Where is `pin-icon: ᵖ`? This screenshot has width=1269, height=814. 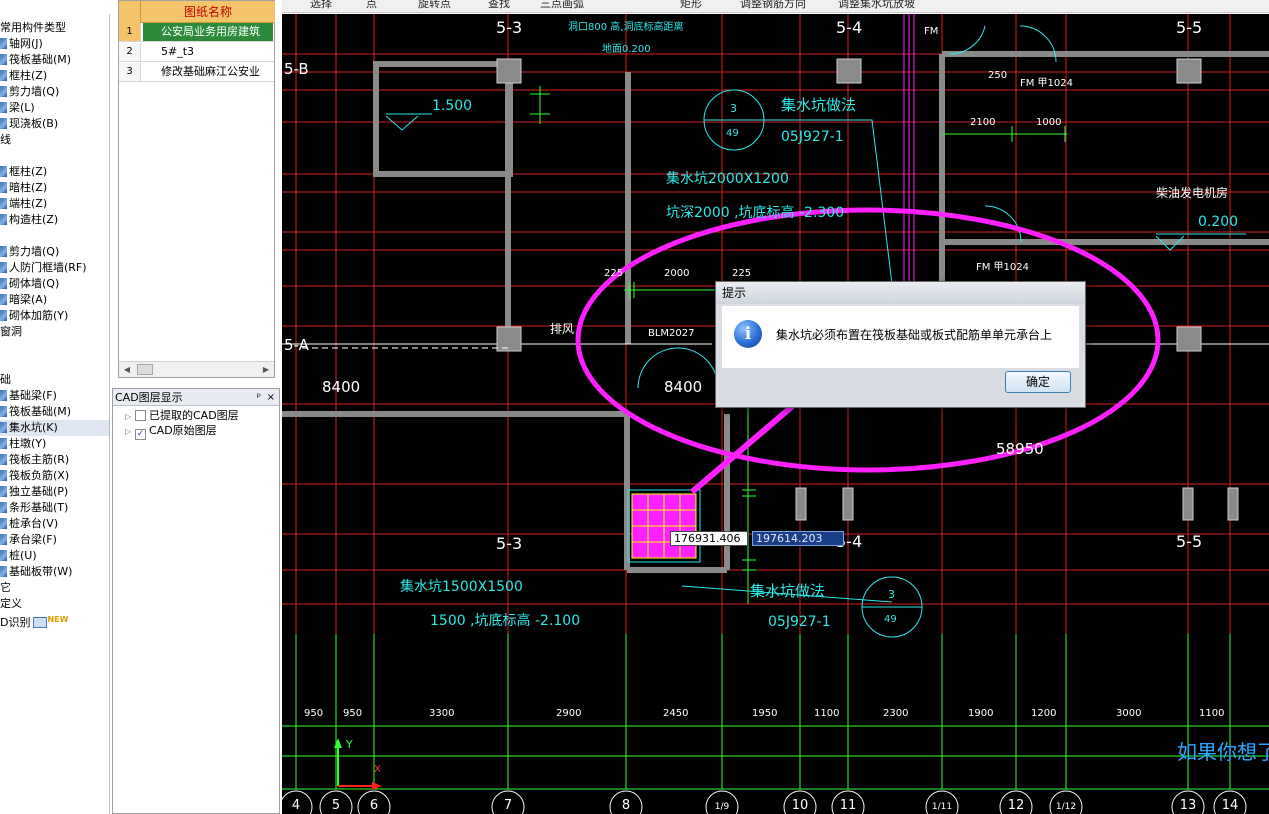 pin-icon: ᵖ is located at coordinates (259, 397).